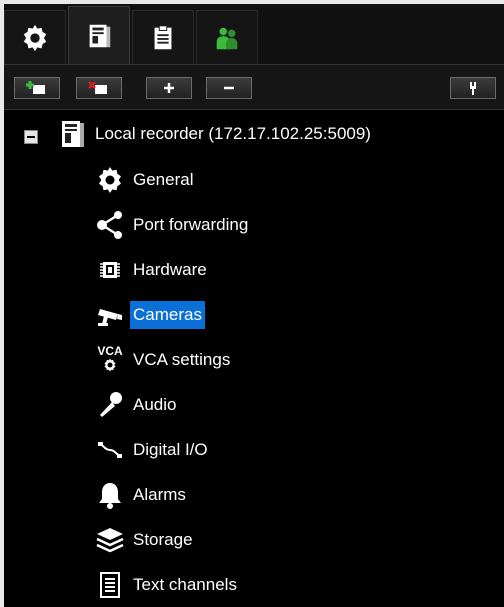  I want to click on tab-settings, so click(35, 37).